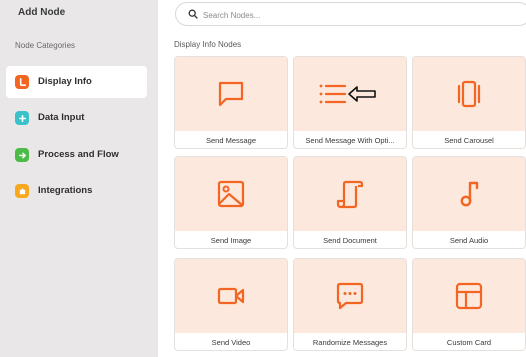 The image size is (526, 357). I want to click on list-icon, so click(347, 94).